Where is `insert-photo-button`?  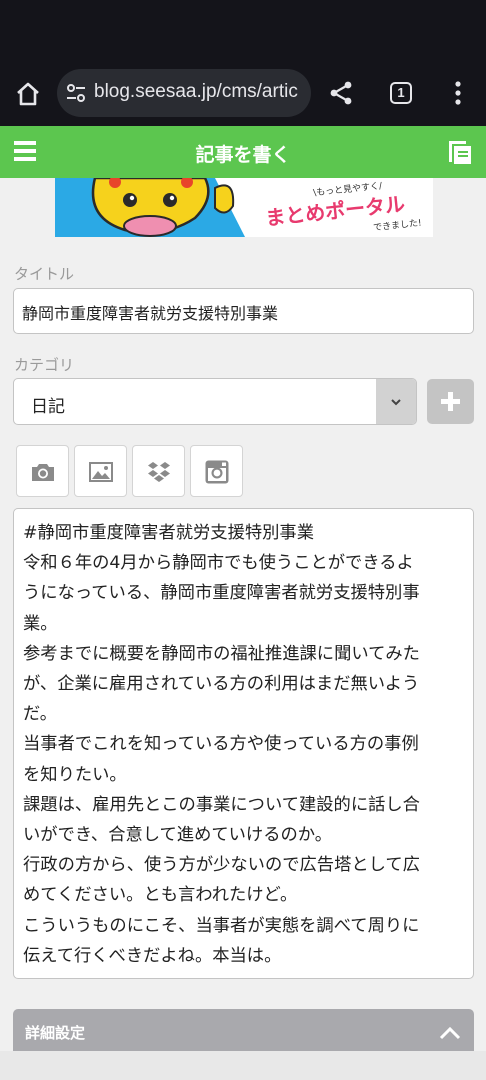
insert-photo-button is located at coordinates (42, 471).